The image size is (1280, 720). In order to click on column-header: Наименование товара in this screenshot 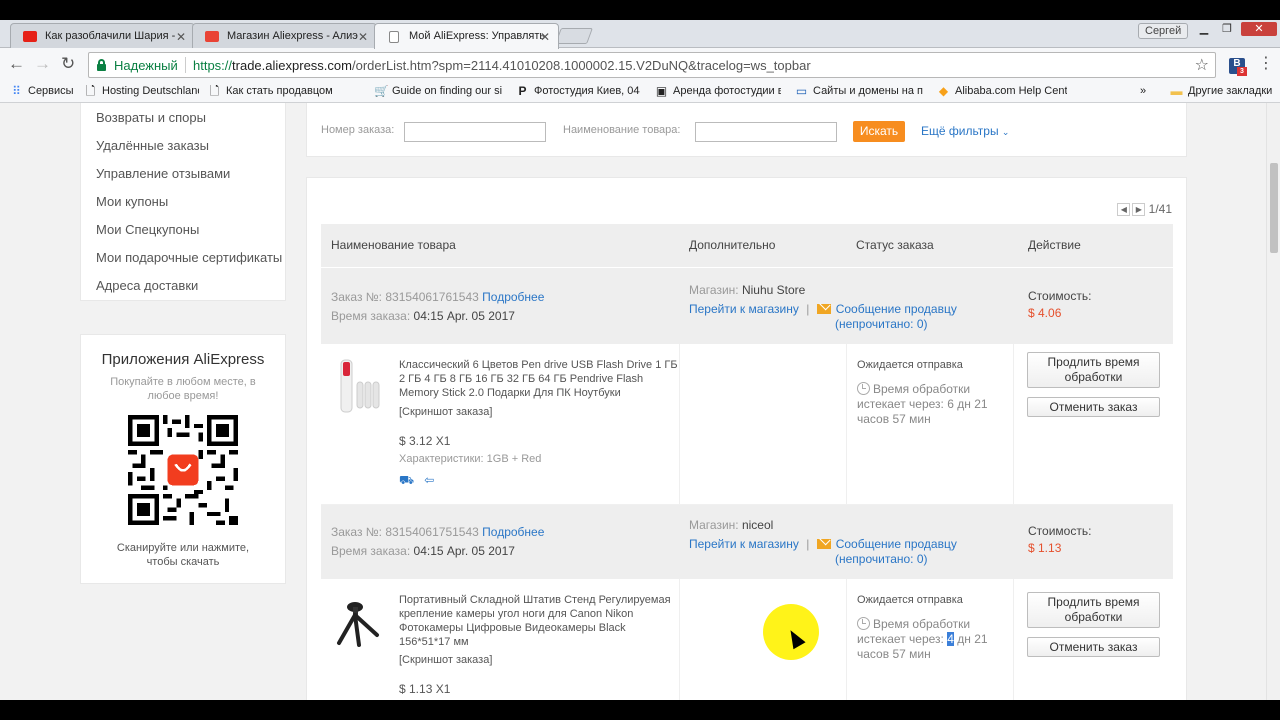, I will do `click(393, 245)`.